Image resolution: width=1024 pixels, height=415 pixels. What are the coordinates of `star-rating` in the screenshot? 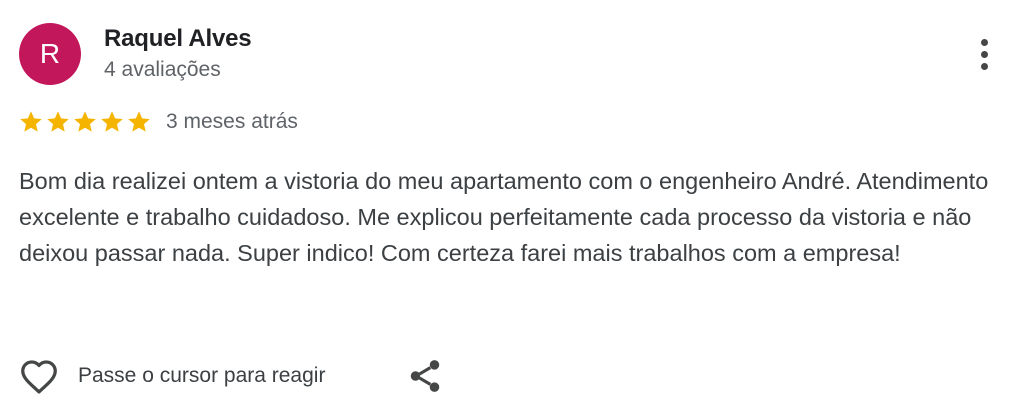 It's located at (85, 122).